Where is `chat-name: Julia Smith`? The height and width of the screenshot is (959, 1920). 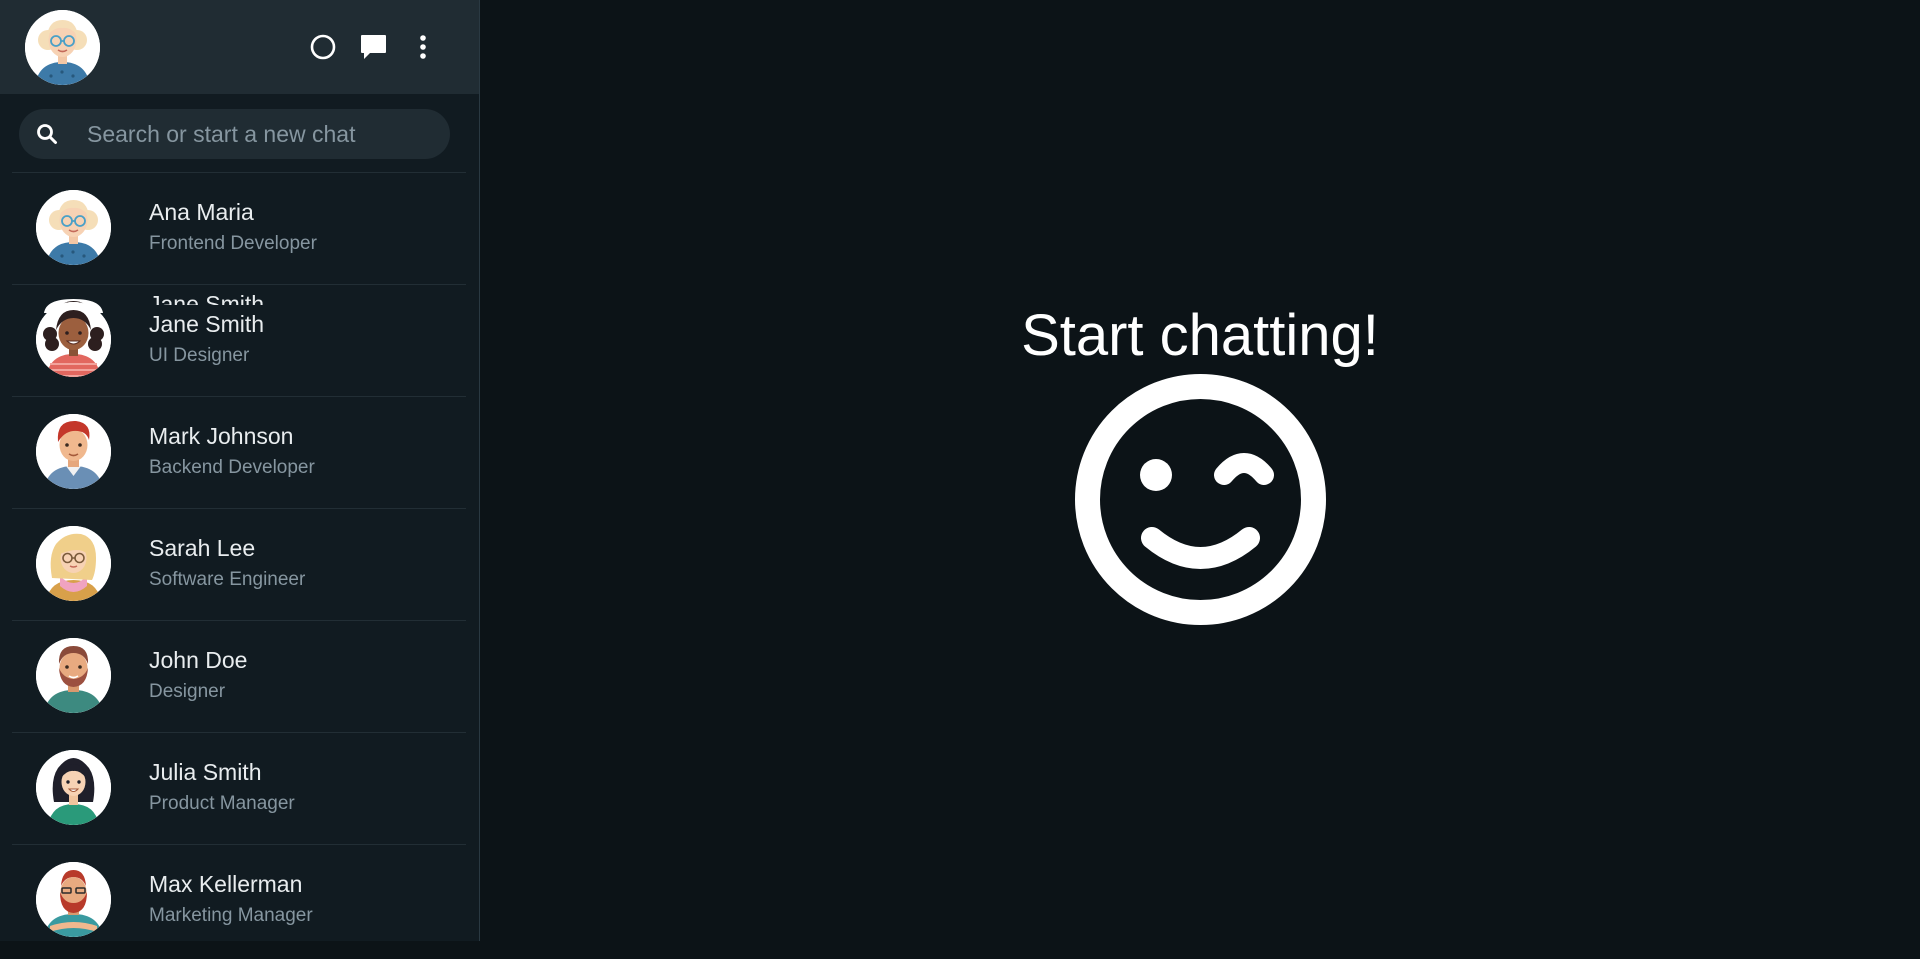 chat-name: Julia Smith is located at coordinates (205, 772).